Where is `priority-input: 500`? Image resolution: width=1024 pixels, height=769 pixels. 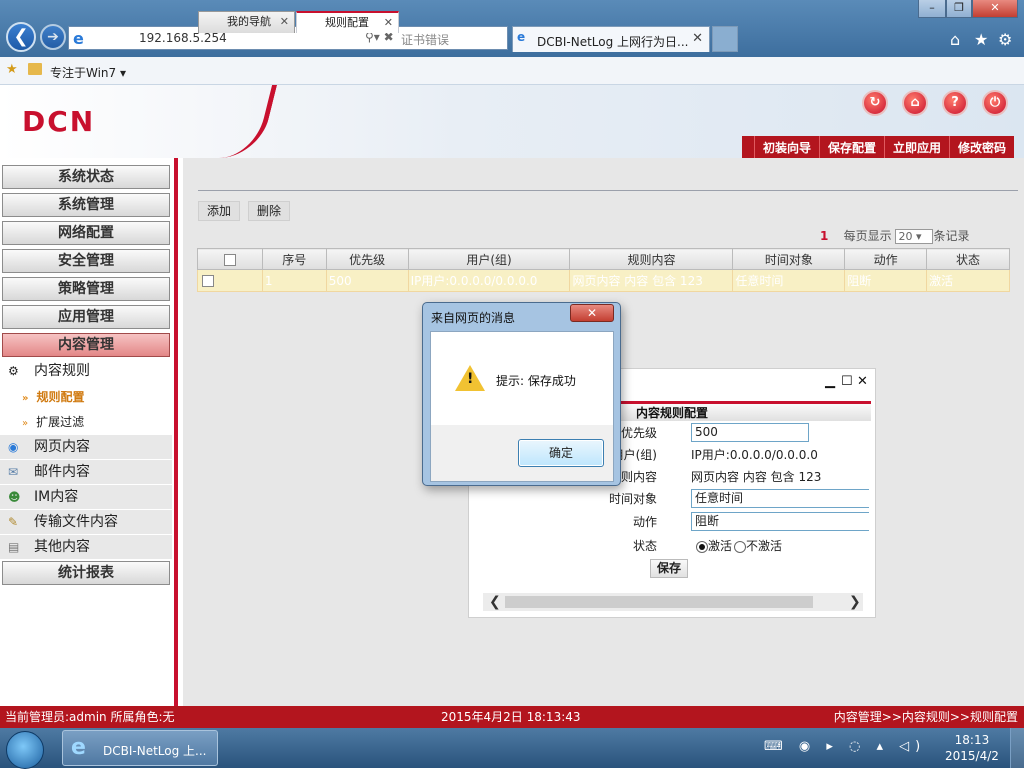
priority-input: 500 is located at coordinates (750, 432).